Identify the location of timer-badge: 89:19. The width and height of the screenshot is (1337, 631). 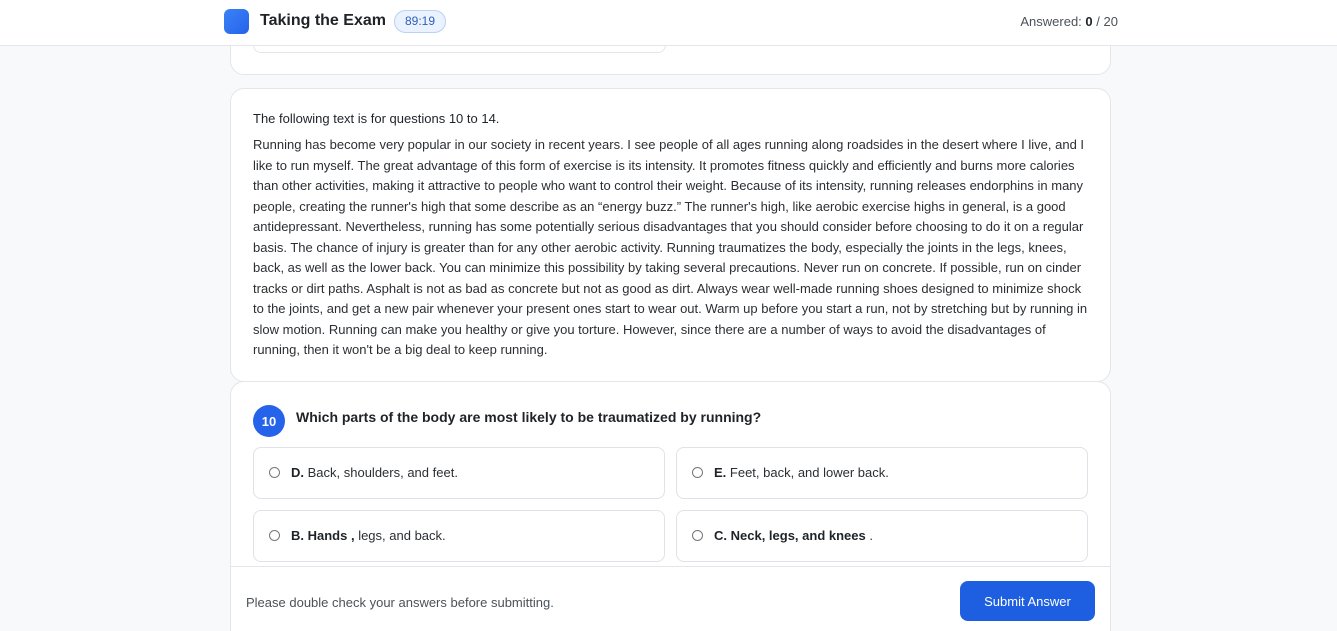
(420, 21).